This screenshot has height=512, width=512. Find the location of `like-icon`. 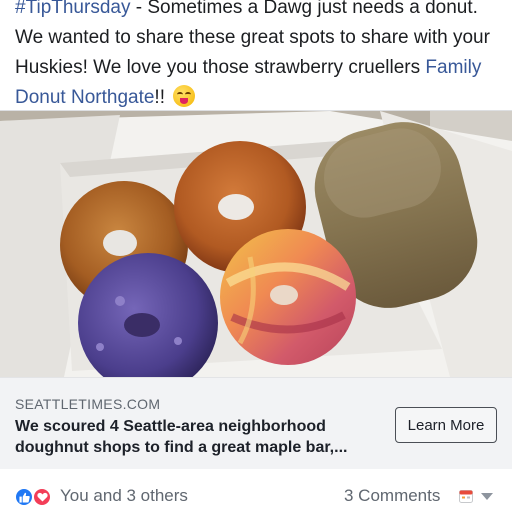

like-icon is located at coordinates (24, 497).